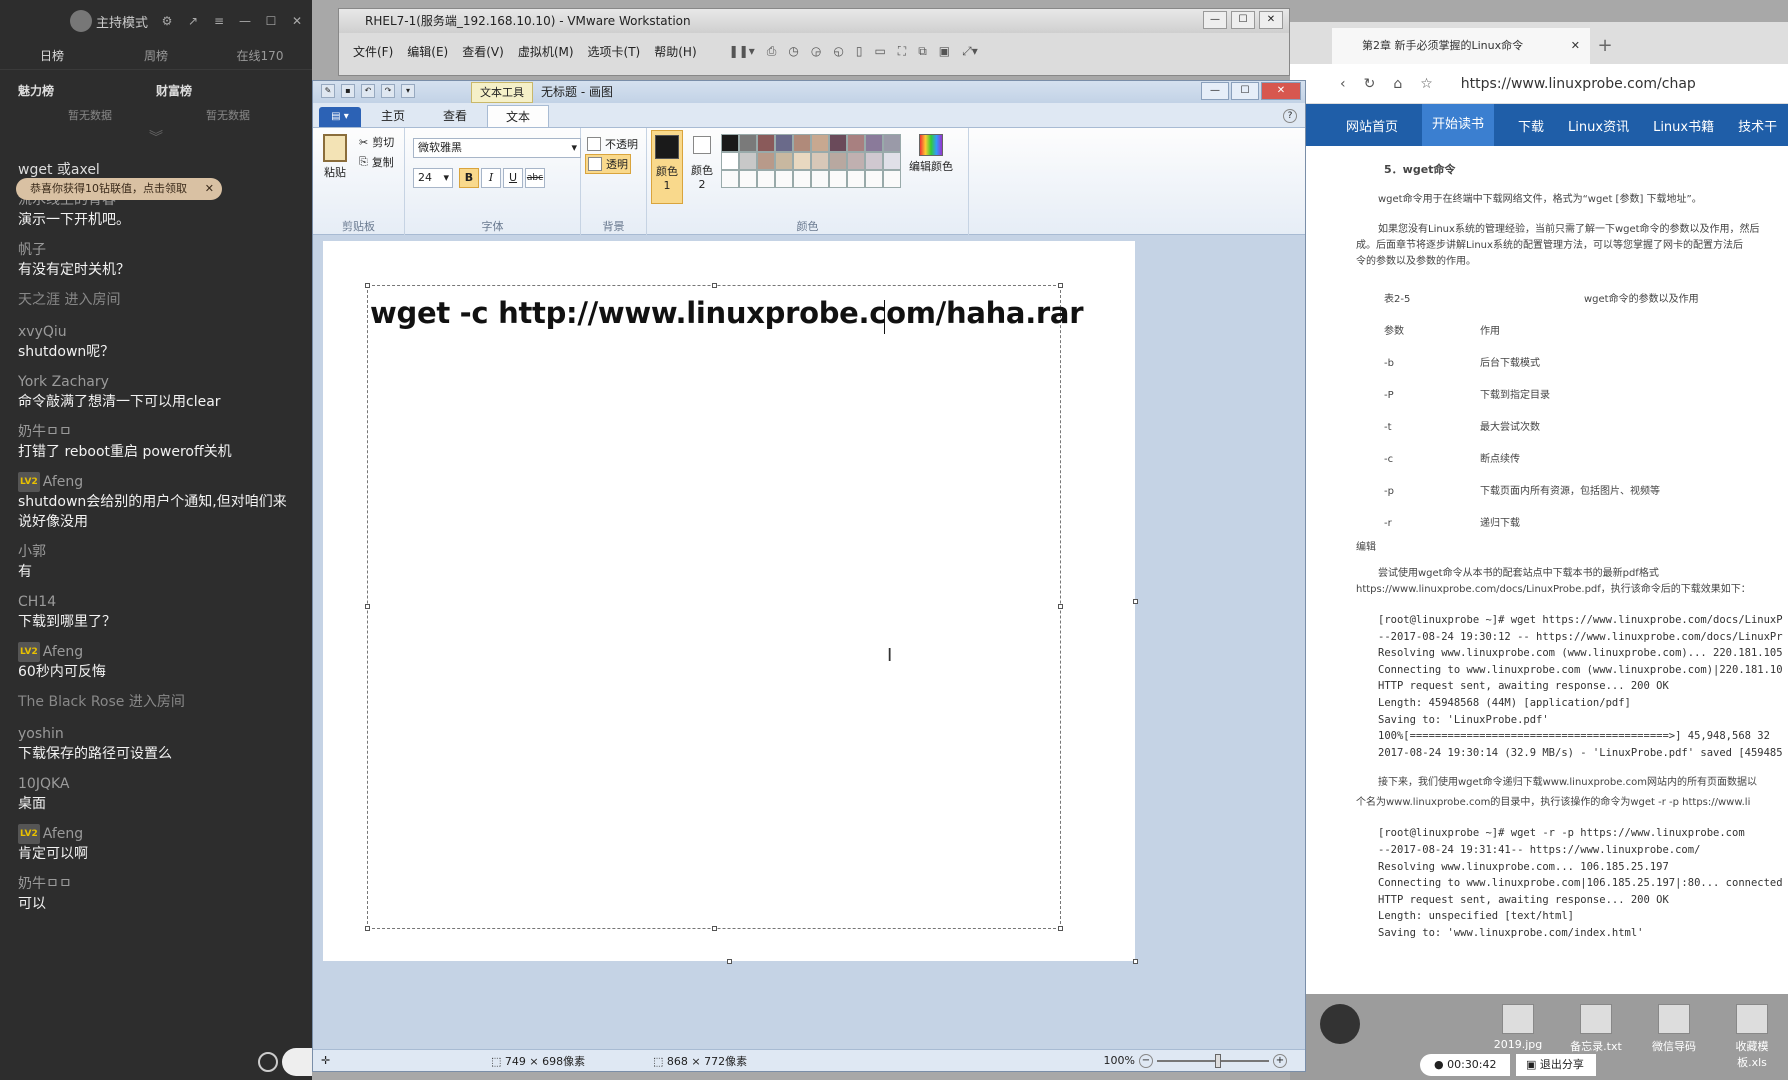 Image resolution: width=1788 pixels, height=1080 pixels. I want to click on help-icon: ?, so click(1290, 116).